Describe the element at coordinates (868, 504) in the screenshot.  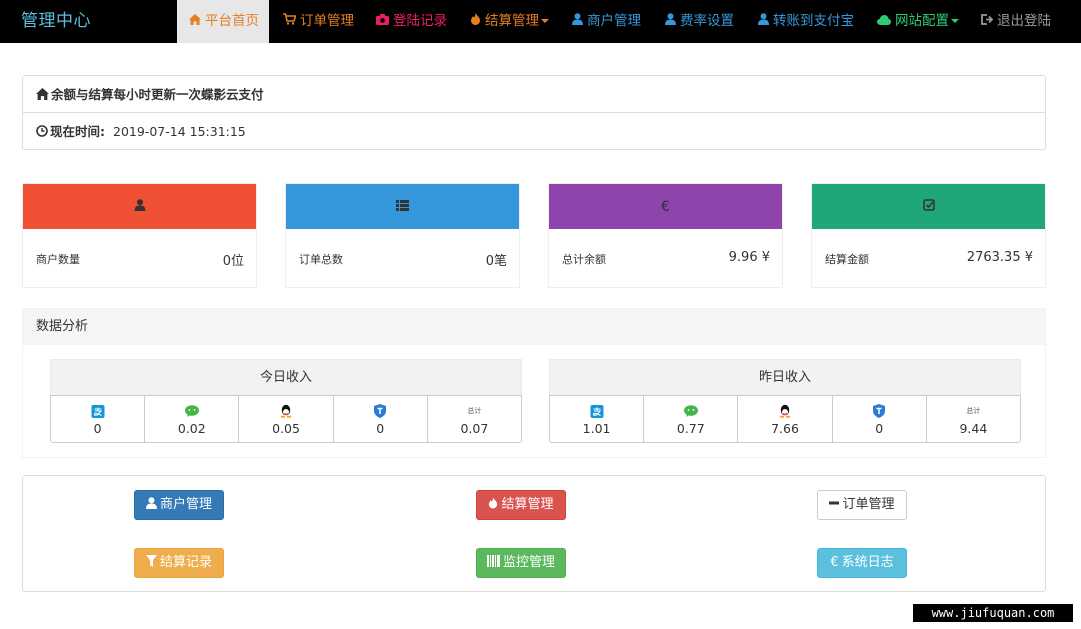
I see `button-label: 订单管理` at that location.